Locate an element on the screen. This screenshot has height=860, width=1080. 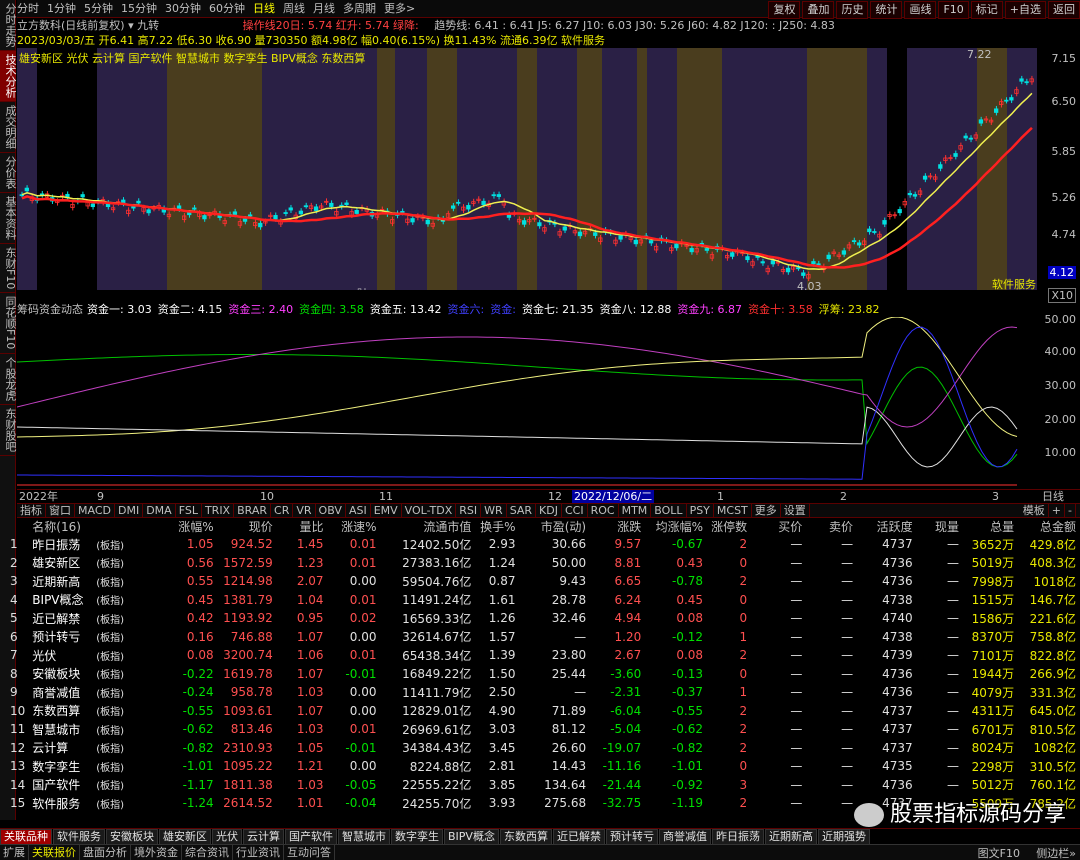
indicator-tab-18: CCI is located at coordinates (575, 510).